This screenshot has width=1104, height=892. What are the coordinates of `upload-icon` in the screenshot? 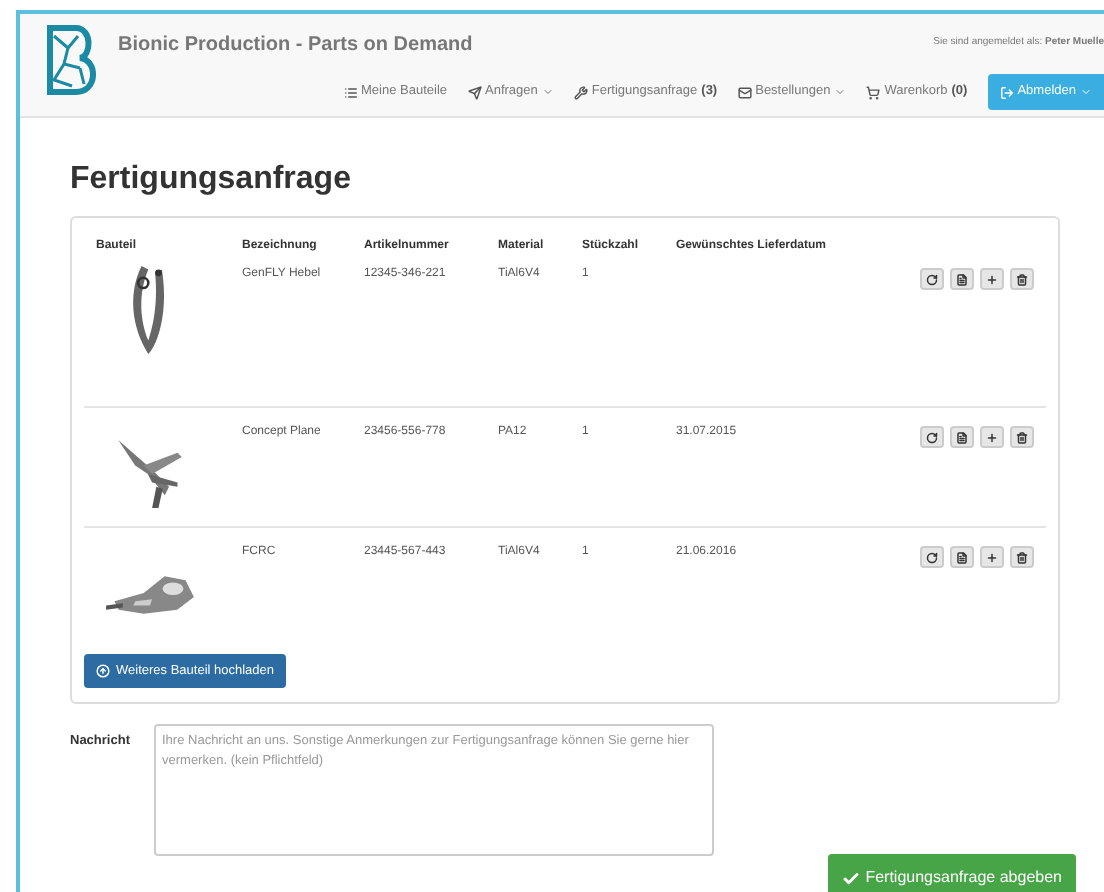 It's located at (103, 671).